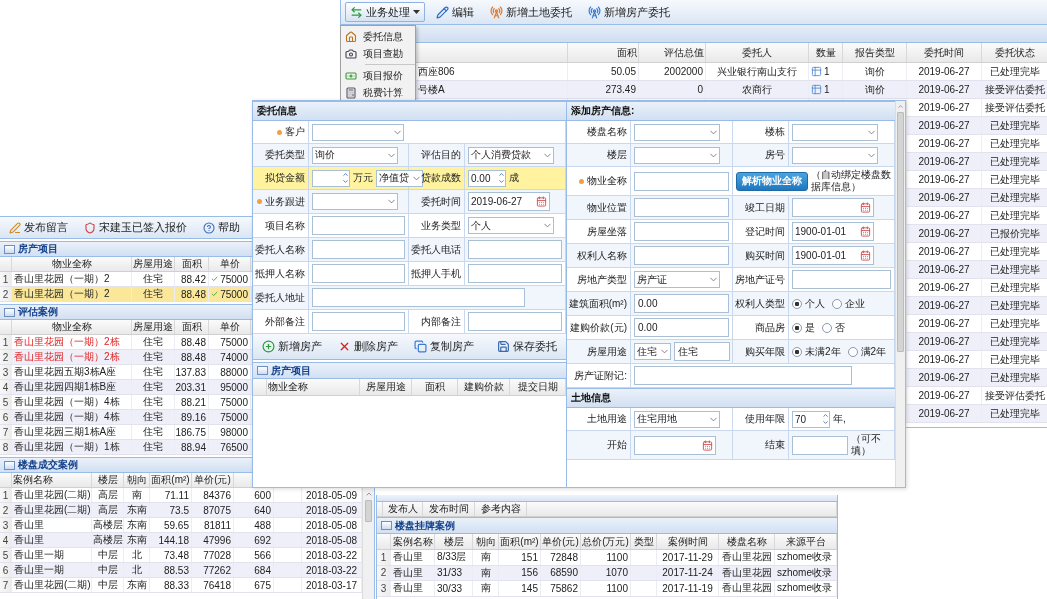  I want to click on field-label: 房产证附记:, so click(600, 375).